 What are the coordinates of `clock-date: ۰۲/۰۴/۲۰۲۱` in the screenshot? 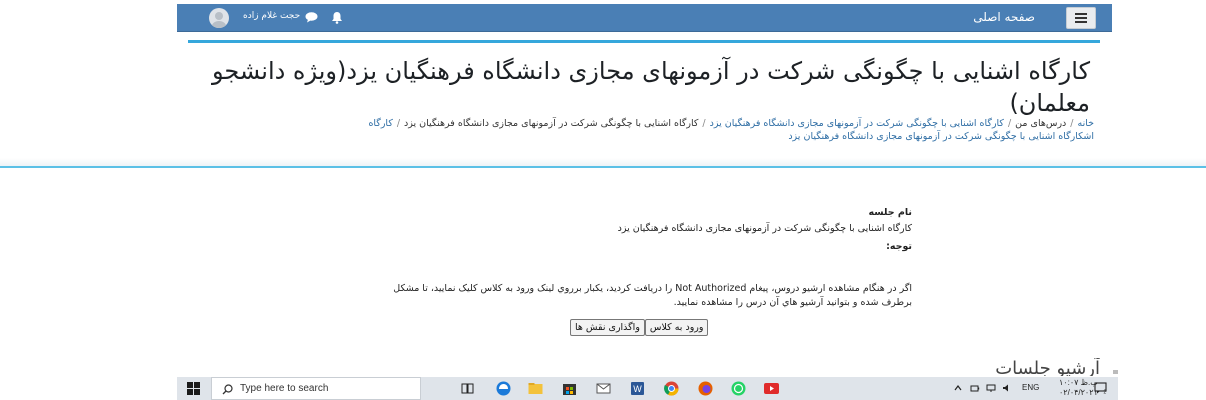 It's located at (1078, 392).